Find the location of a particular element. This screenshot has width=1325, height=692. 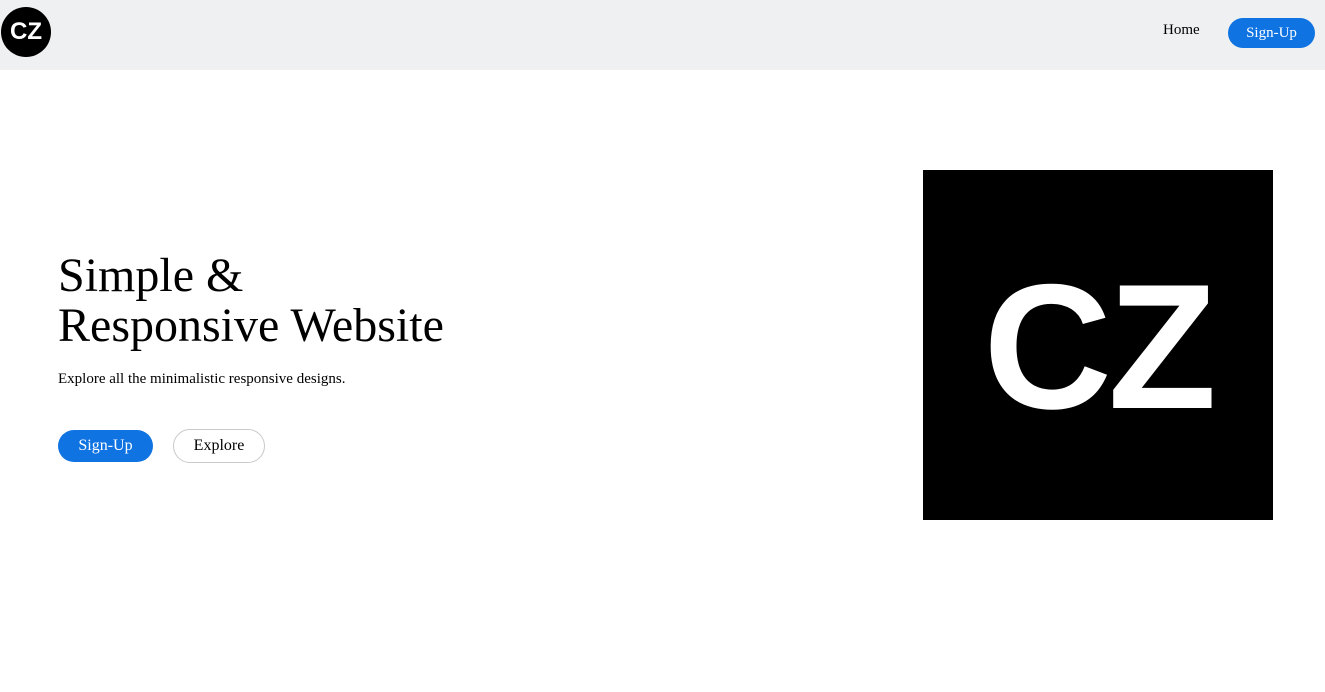

site-logo: CZ is located at coordinates (26, 32).